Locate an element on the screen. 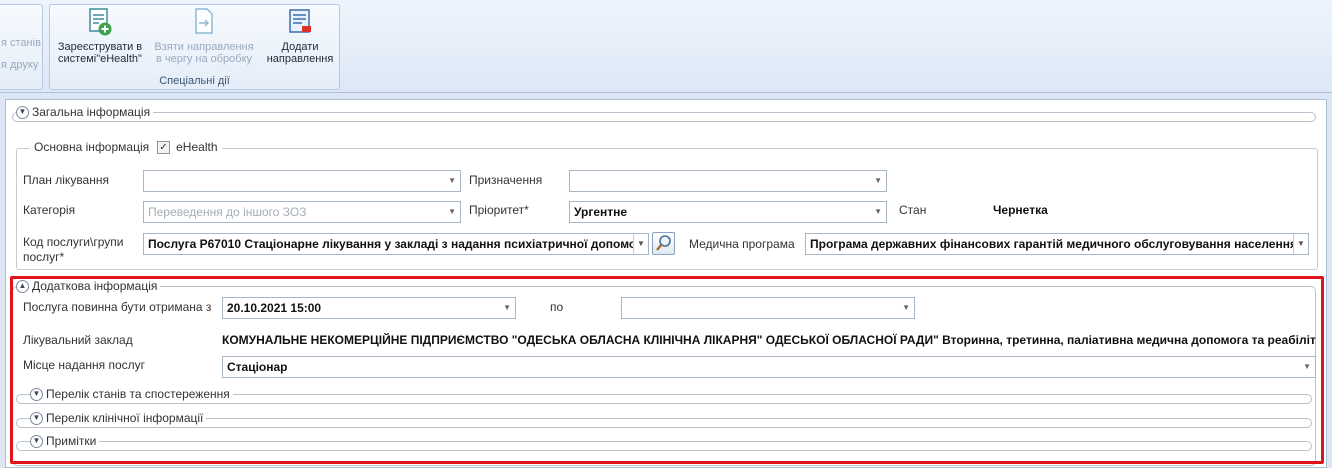  ribbon-group-partial: я станів я друку is located at coordinates (21, 47).